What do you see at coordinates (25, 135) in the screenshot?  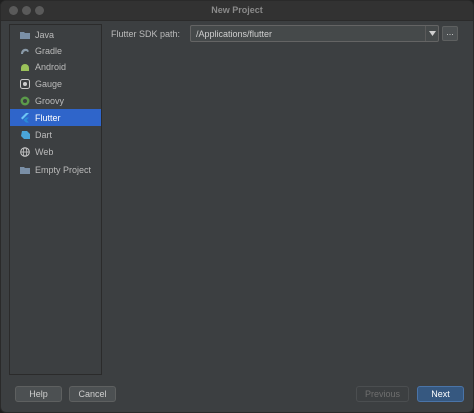 I see `dart-icon` at bounding box center [25, 135].